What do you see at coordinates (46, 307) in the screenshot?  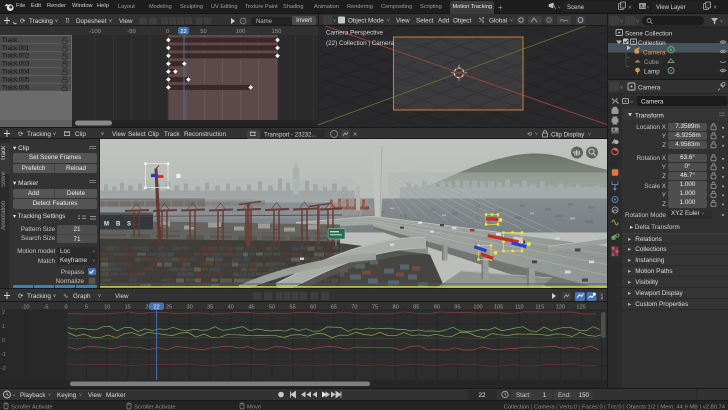 I see `svg-text: -5` at bounding box center [46, 307].